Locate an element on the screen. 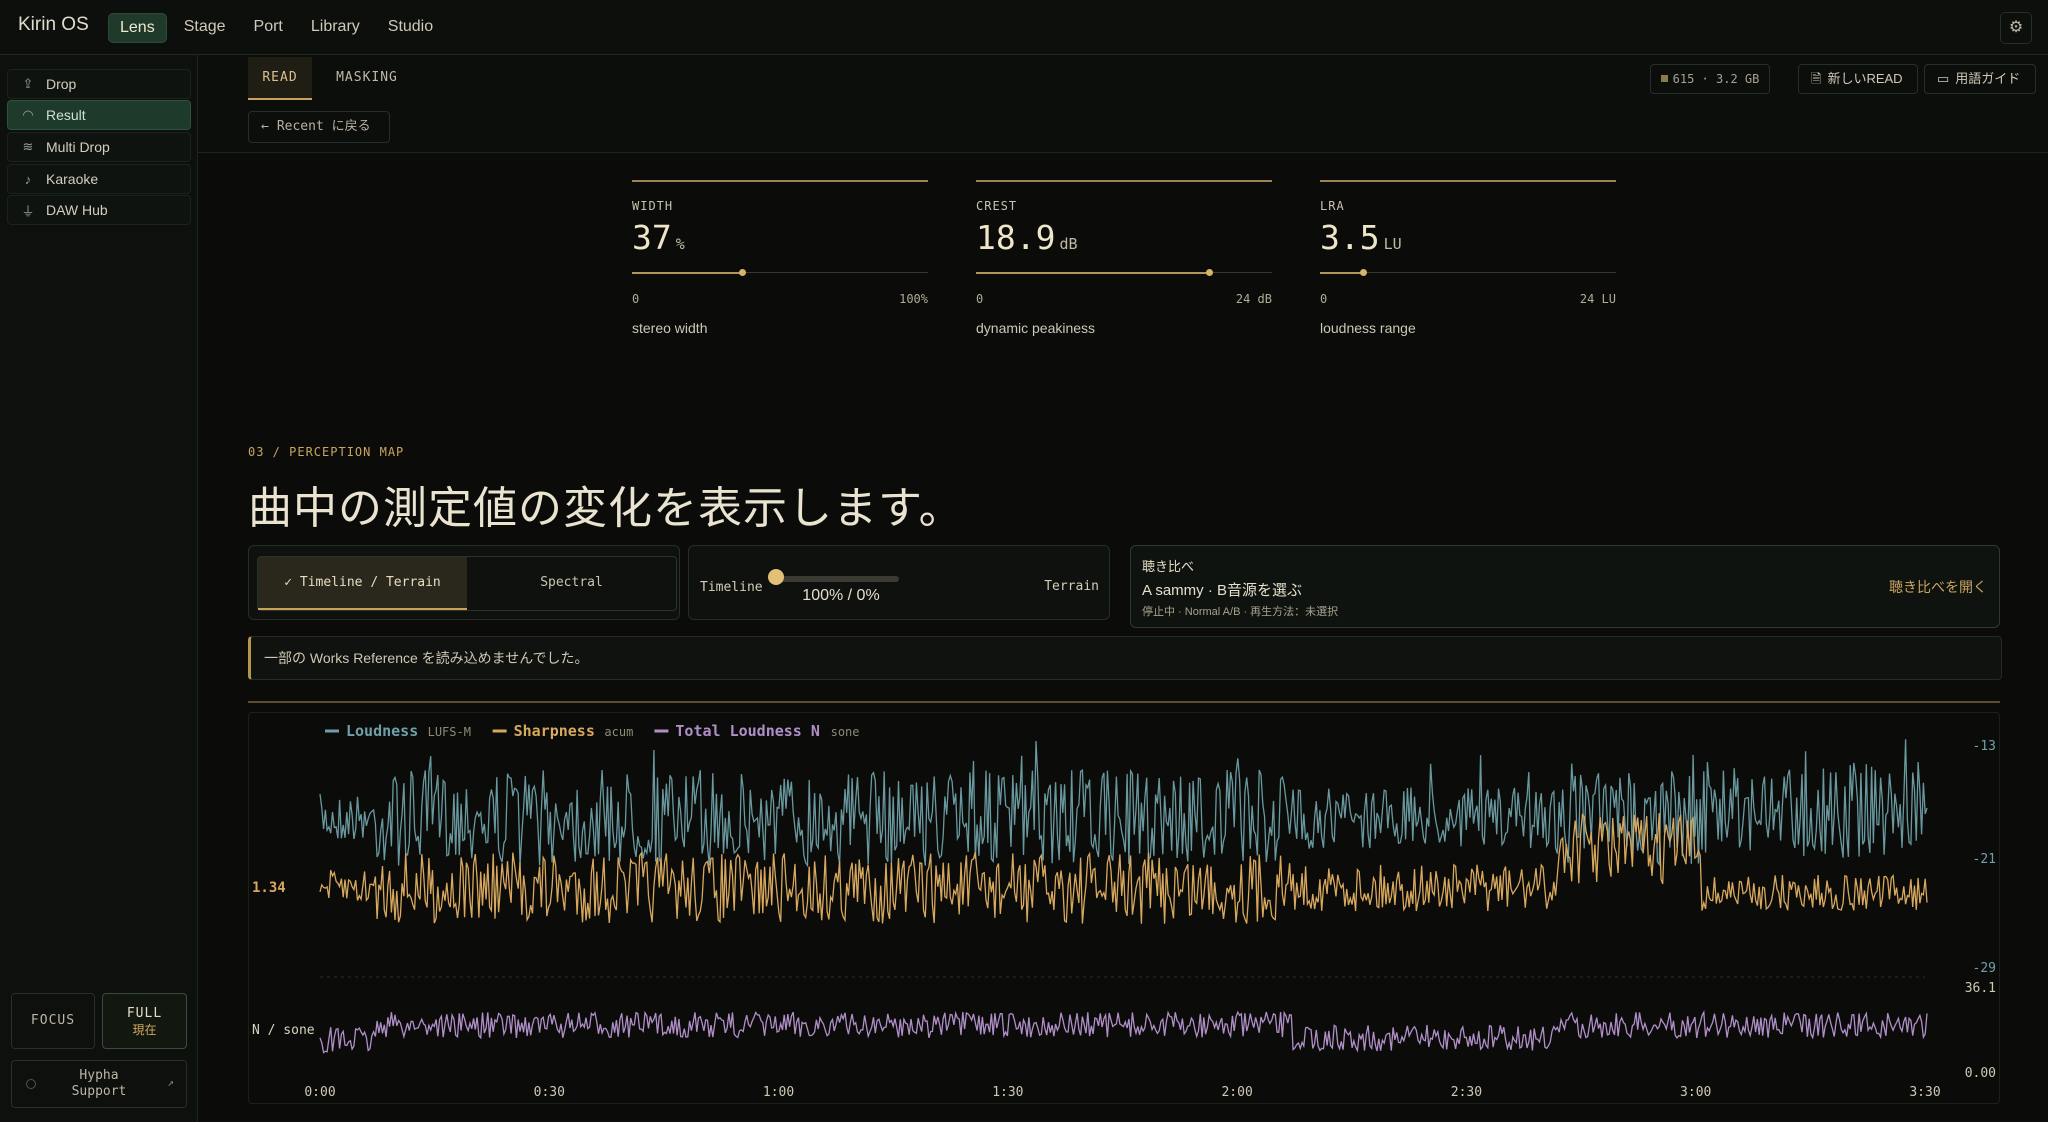 The width and height of the screenshot is (2048, 1122). right-tick-label: 36.1 is located at coordinates (1980, 988).